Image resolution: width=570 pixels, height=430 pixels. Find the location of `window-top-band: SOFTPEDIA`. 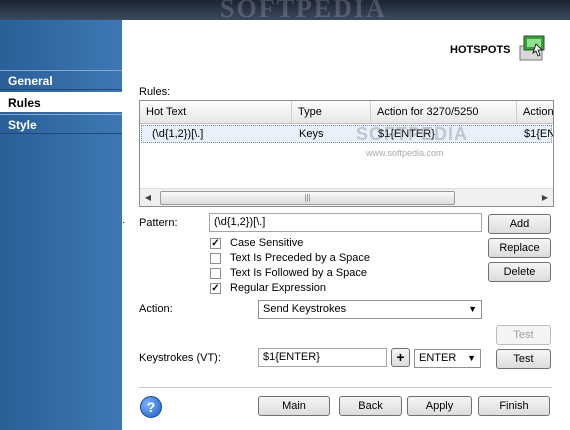

window-top-band: SOFTPEDIA is located at coordinates (285, 11).